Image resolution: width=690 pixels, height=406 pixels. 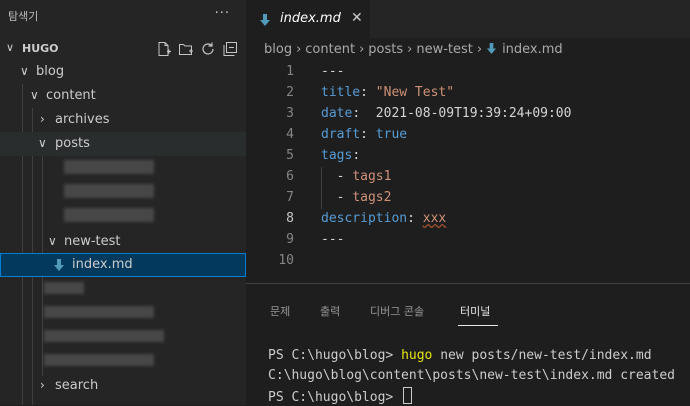 I want to click on yaml-key: description, so click(x=364, y=218).